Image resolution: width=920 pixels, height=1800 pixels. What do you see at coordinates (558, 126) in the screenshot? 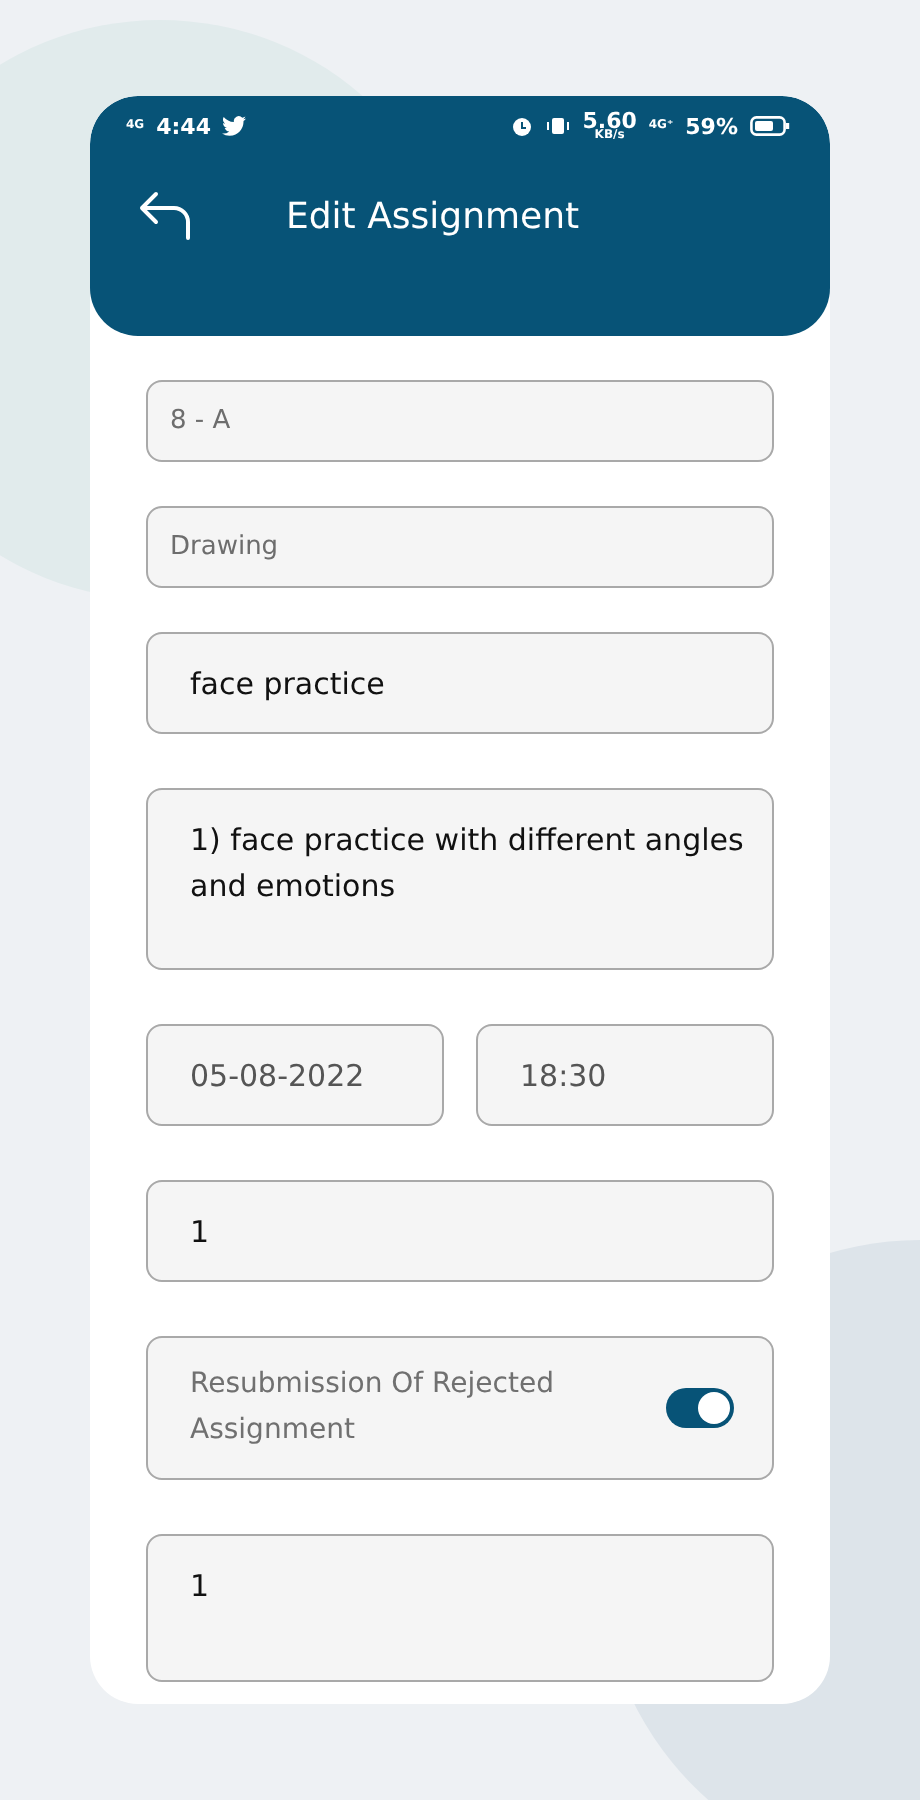
I see `vibrate-icon` at bounding box center [558, 126].